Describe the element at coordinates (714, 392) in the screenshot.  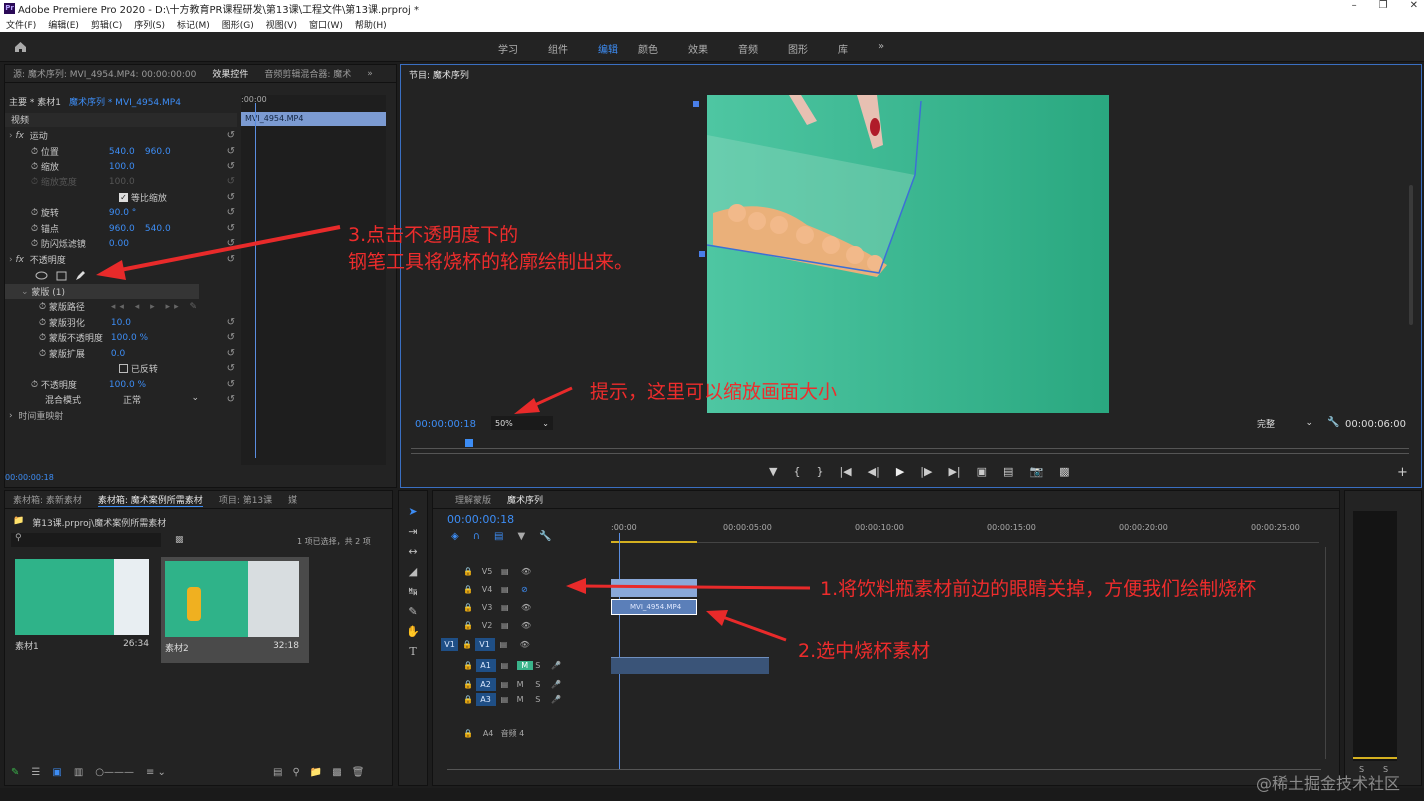
I see `annotation-tip: 提示，这里可以缩放画面大小` at that location.